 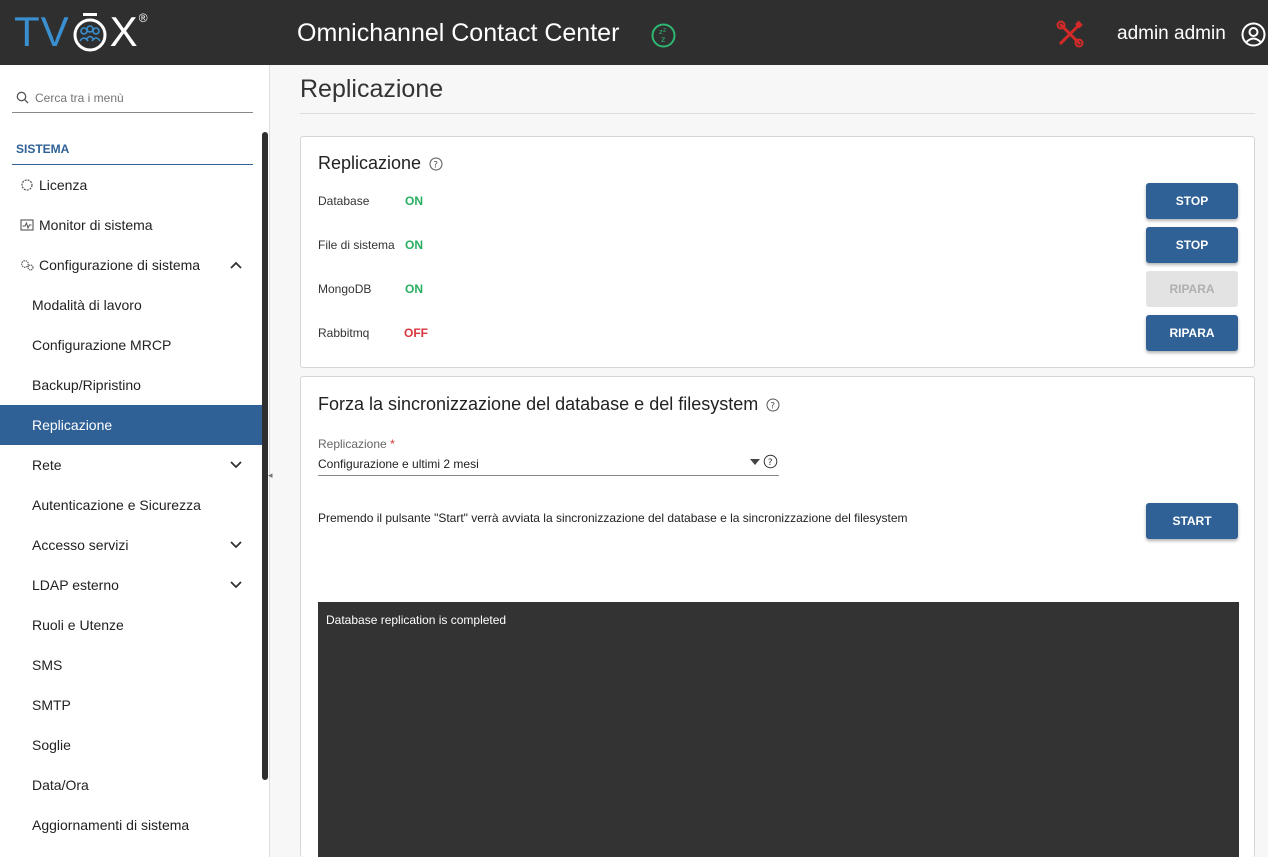 What do you see at coordinates (131, 185) in the screenshot?
I see `sidebar-item-licenza: Licenza` at bounding box center [131, 185].